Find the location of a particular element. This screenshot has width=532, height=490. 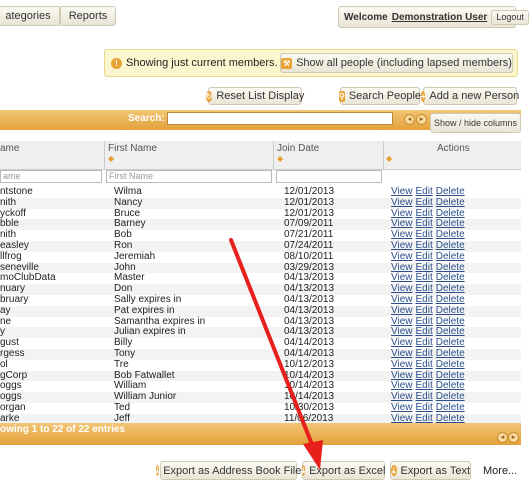

arrow-head is located at coordinates (313, 455).